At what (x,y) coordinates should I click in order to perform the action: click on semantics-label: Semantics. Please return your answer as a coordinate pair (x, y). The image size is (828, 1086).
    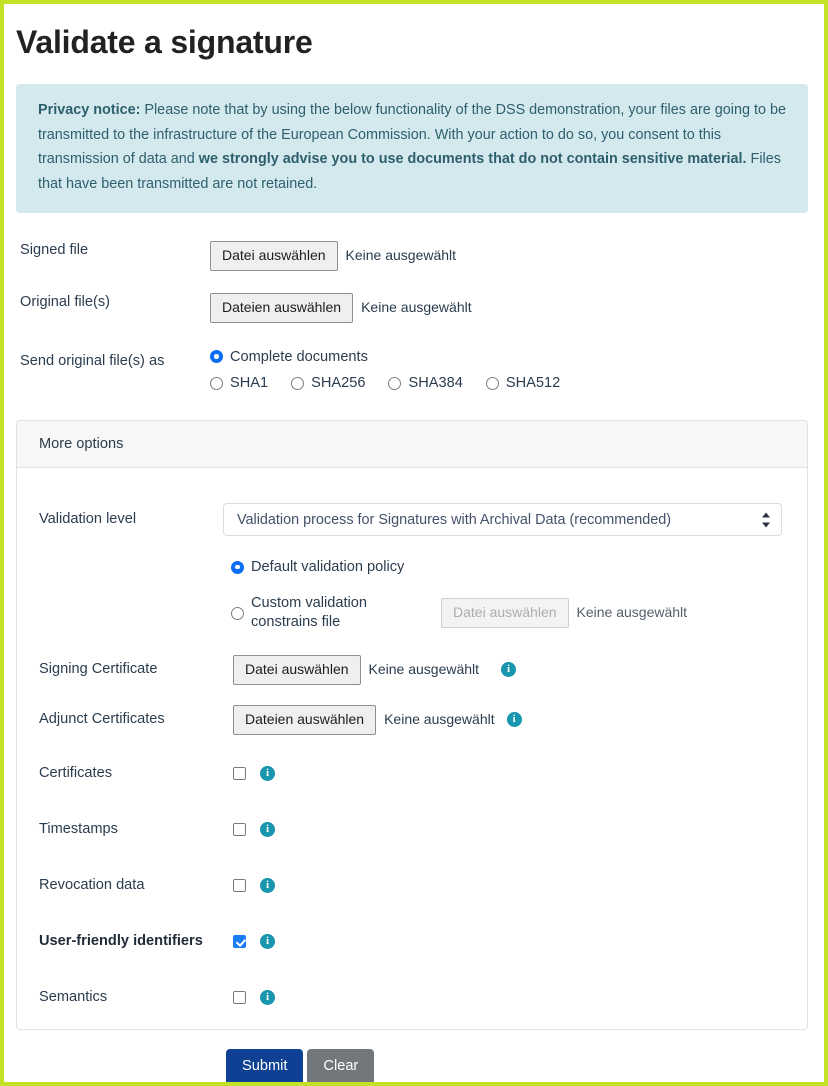
    Looking at the image, I should click on (73, 996).